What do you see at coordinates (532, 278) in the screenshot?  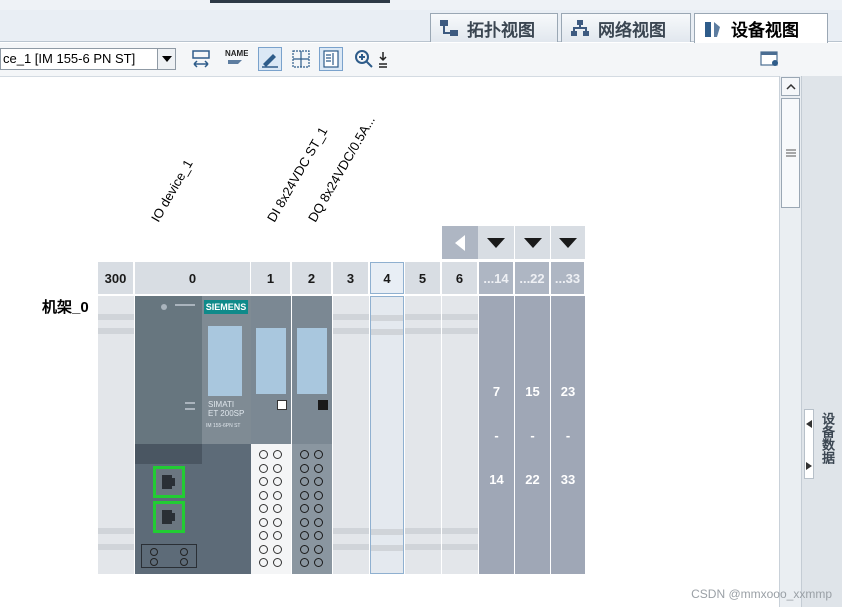 I see `slot-header-group-22: ...22` at bounding box center [532, 278].